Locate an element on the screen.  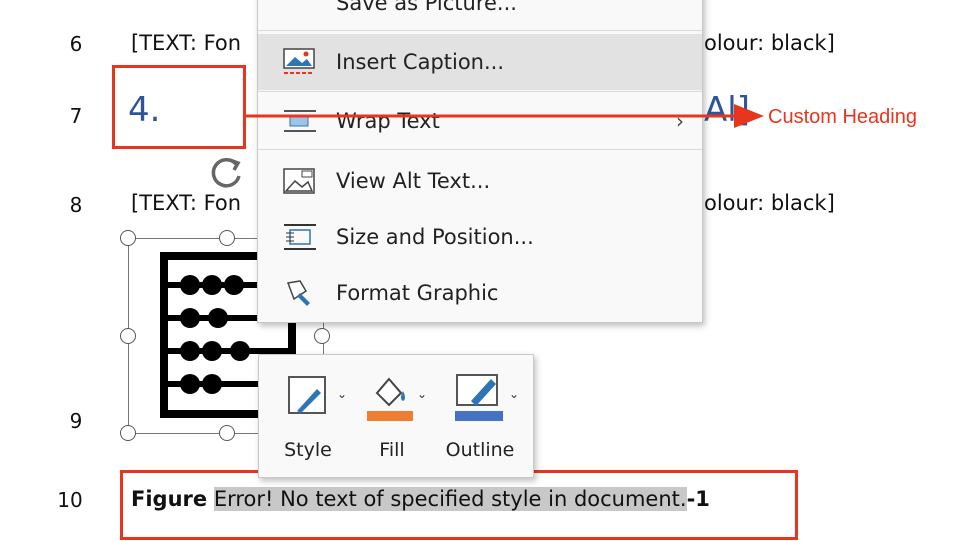
rotate-handle-icon is located at coordinates (227, 173).